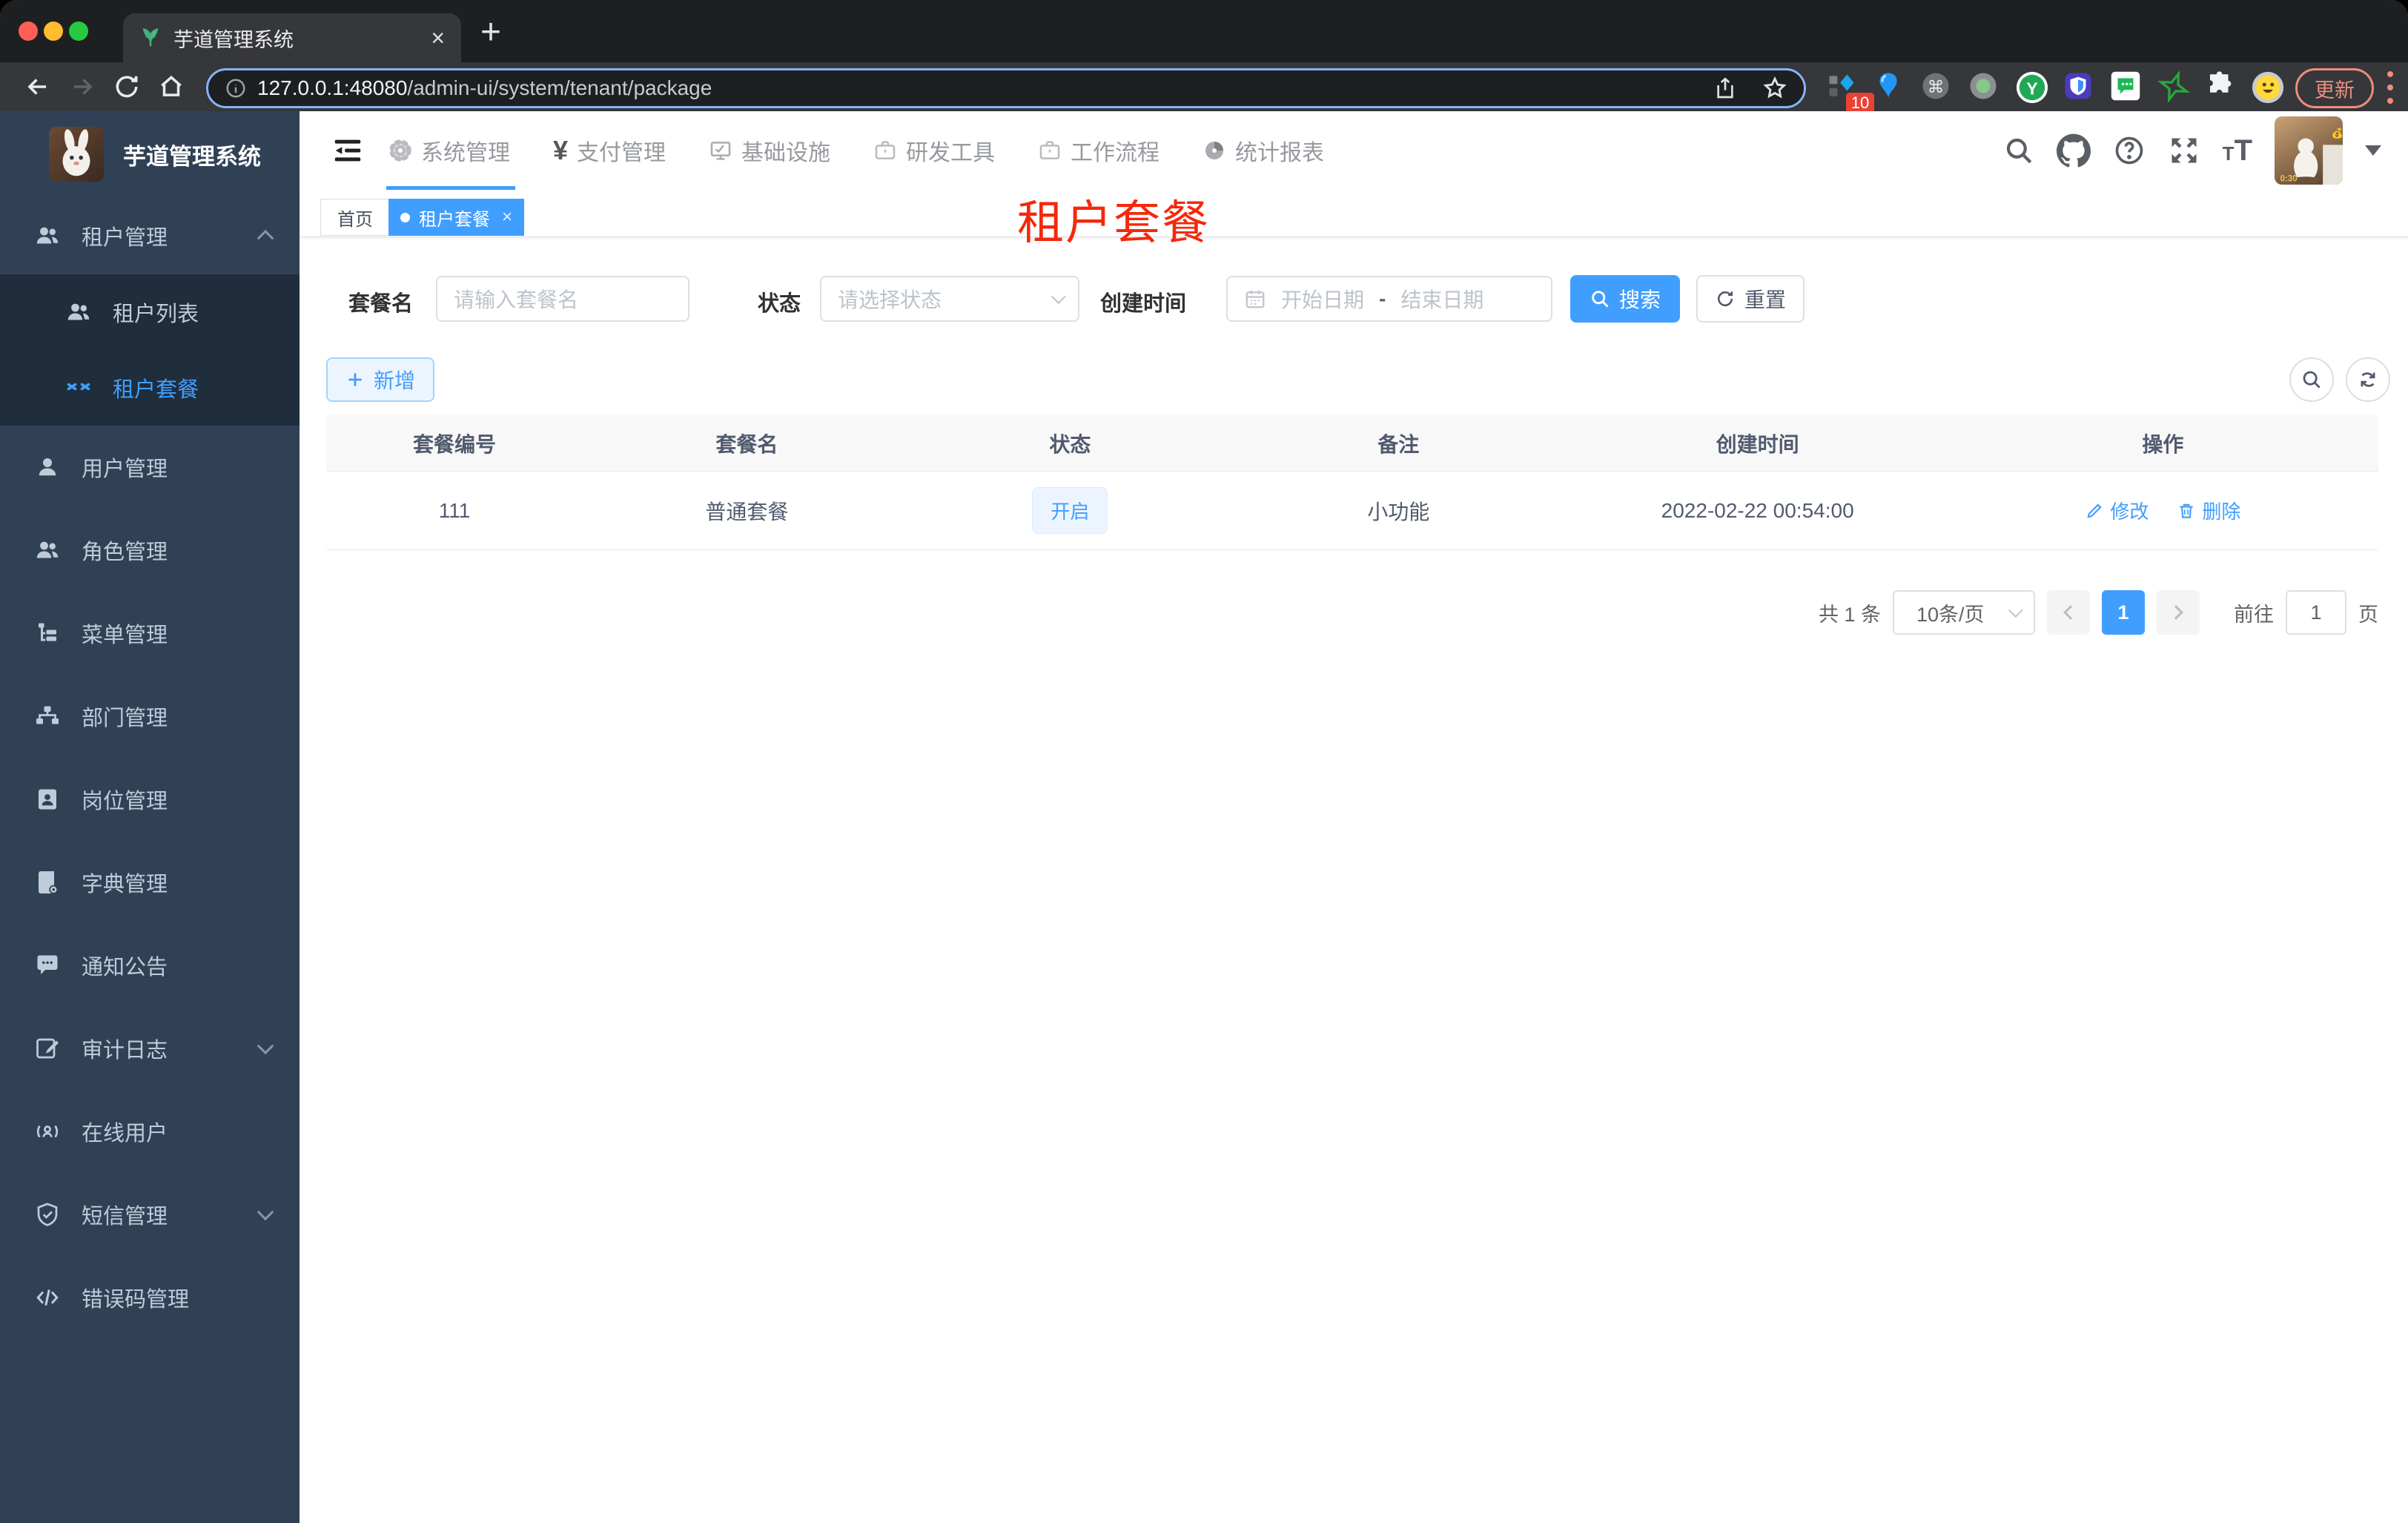  Describe the element at coordinates (171, 87) in the screenshot. I see `home-icon` at that location.